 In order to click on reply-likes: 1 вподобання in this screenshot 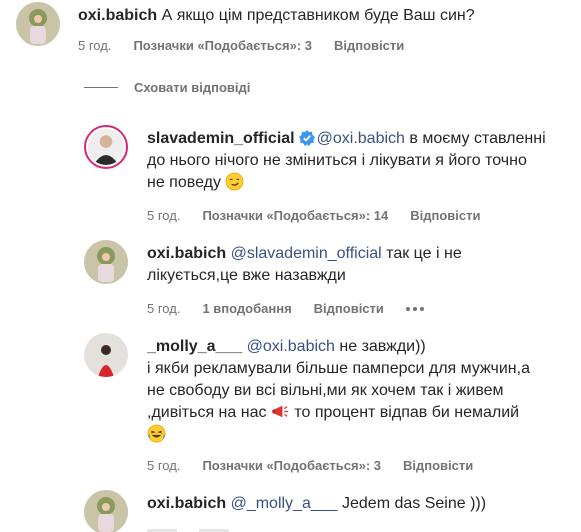, I will do `click(246, 308)`.